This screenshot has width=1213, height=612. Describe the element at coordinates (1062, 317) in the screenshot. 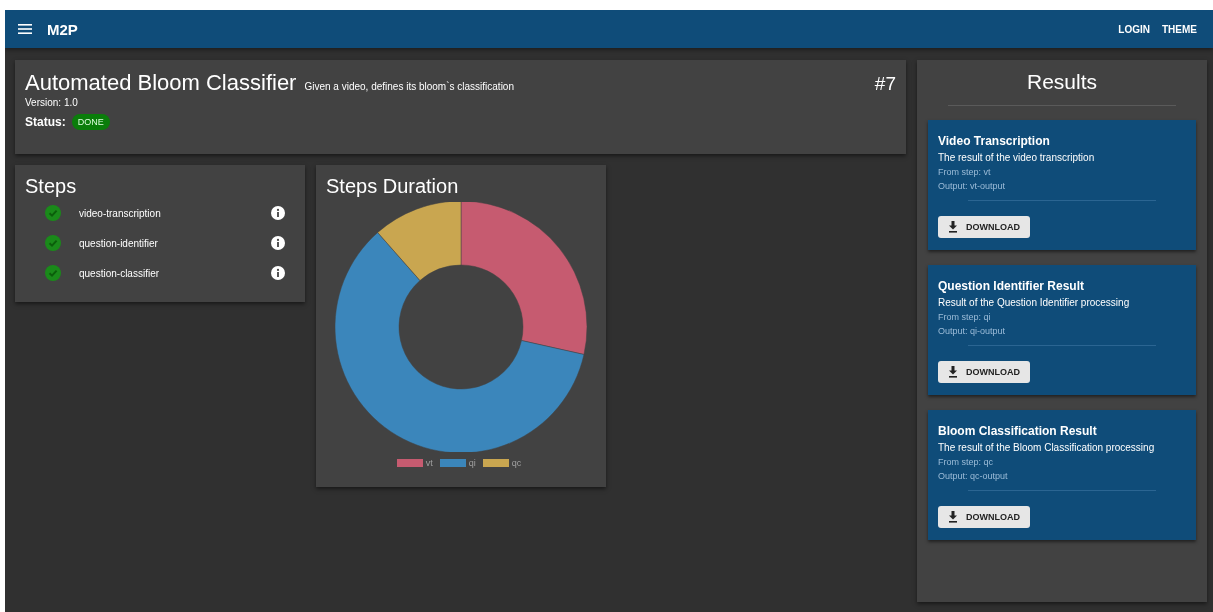

I see `result-step: From step: qi` at that location.